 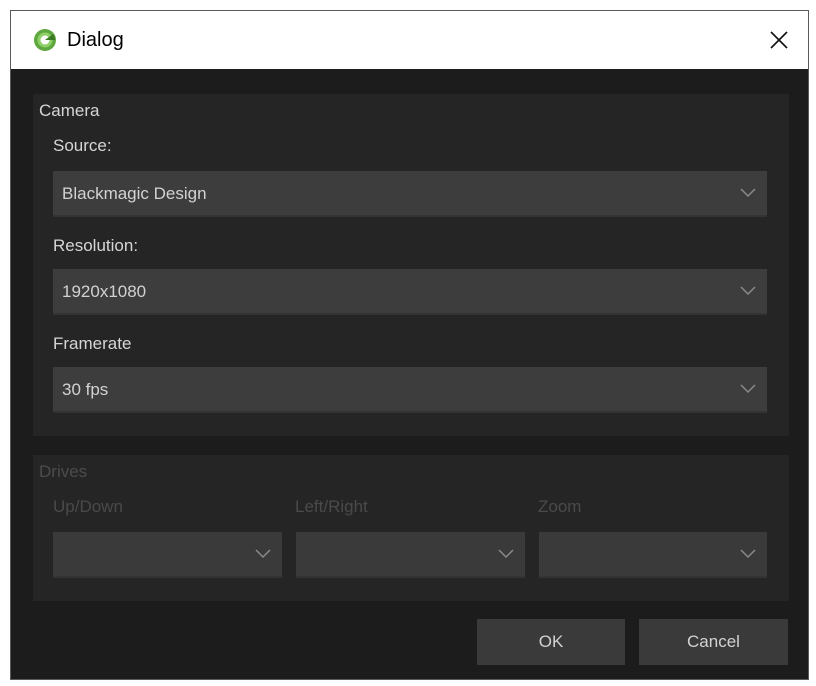 I want to click on framerate-value: 30 fps, so click(x=85, y=389).